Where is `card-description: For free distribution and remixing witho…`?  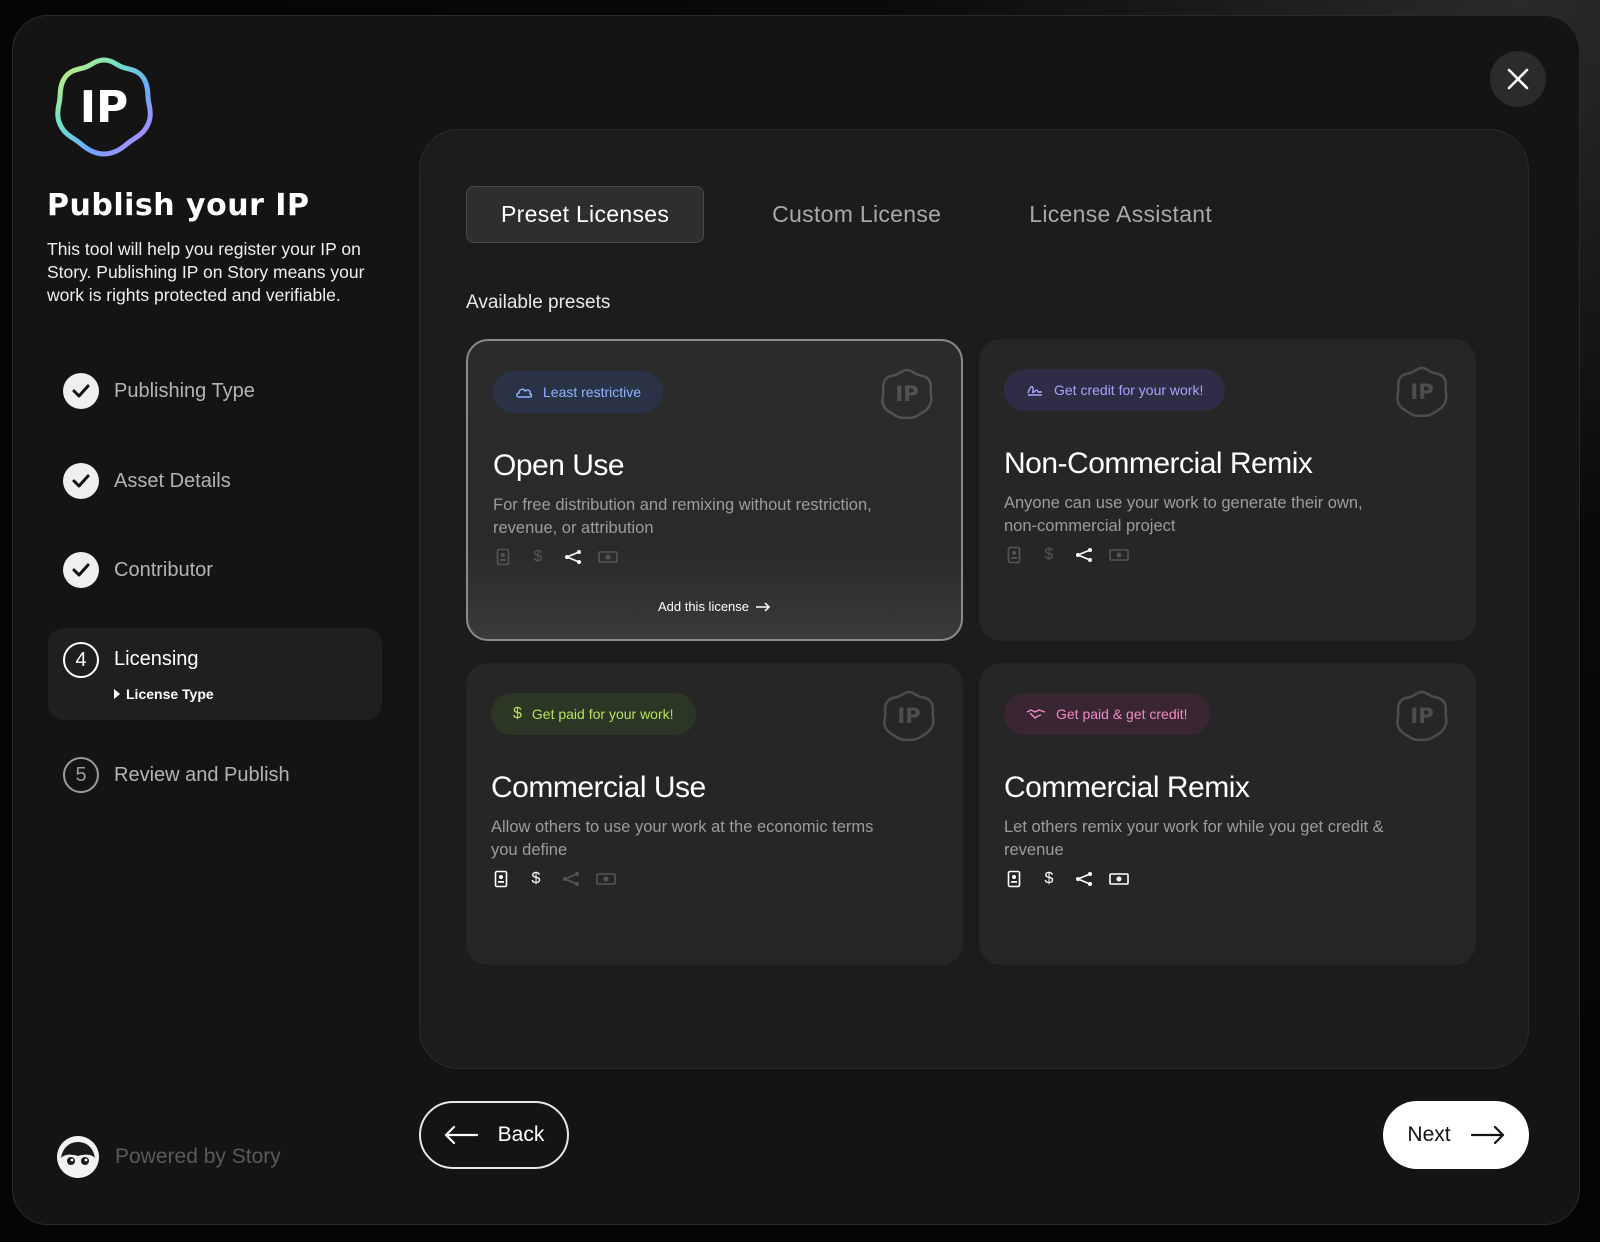 card-description: For free distribution and remixing witho… is located at coordinates (682, 516).